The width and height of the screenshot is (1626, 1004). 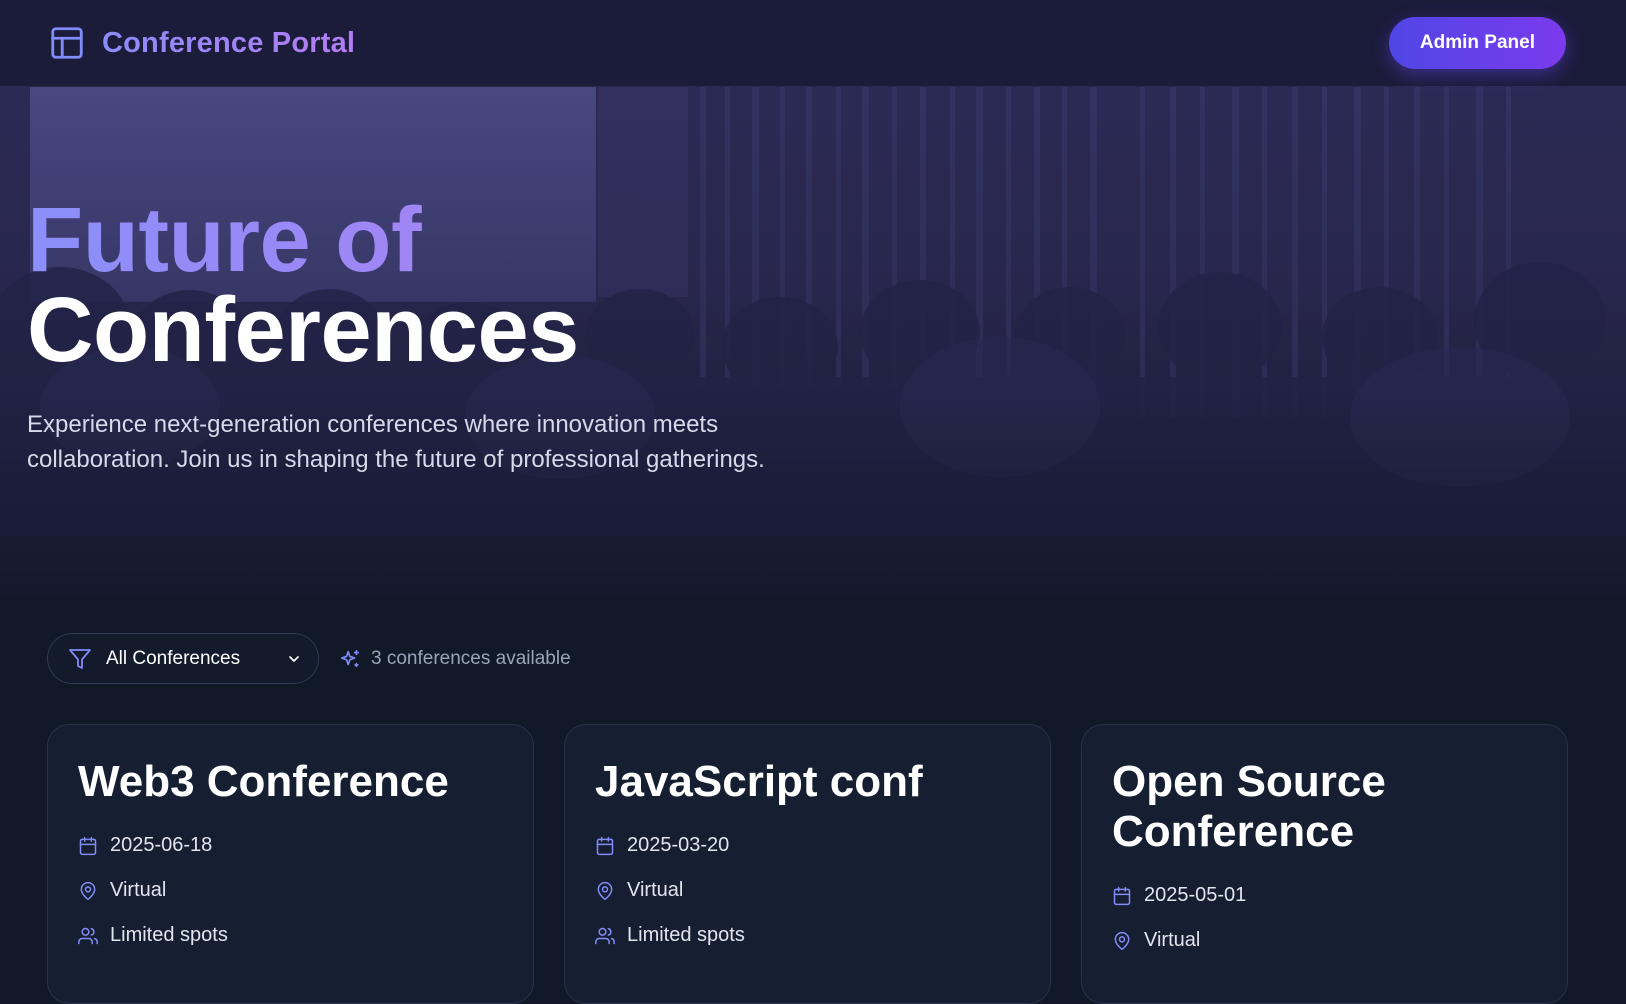 I want to click on conference-date: 2025-06-18, so click(x=290, y=845).